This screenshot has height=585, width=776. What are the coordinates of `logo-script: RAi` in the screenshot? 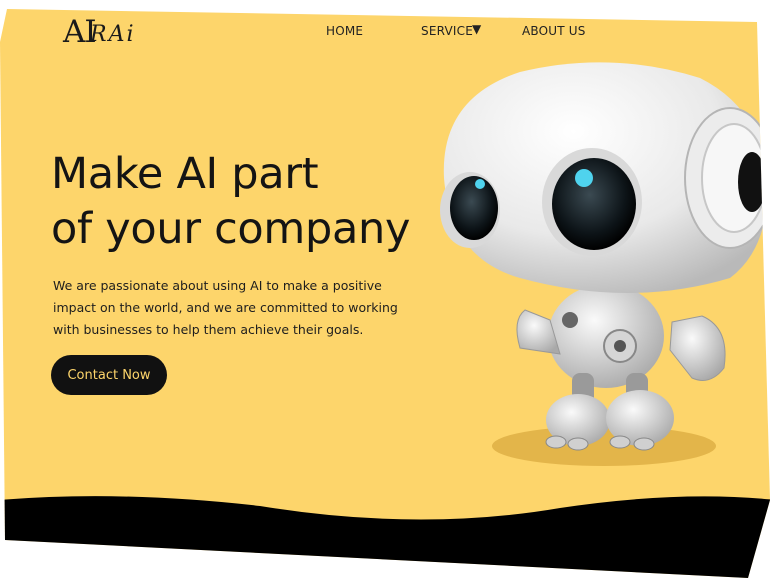 It's located at (113, 34).